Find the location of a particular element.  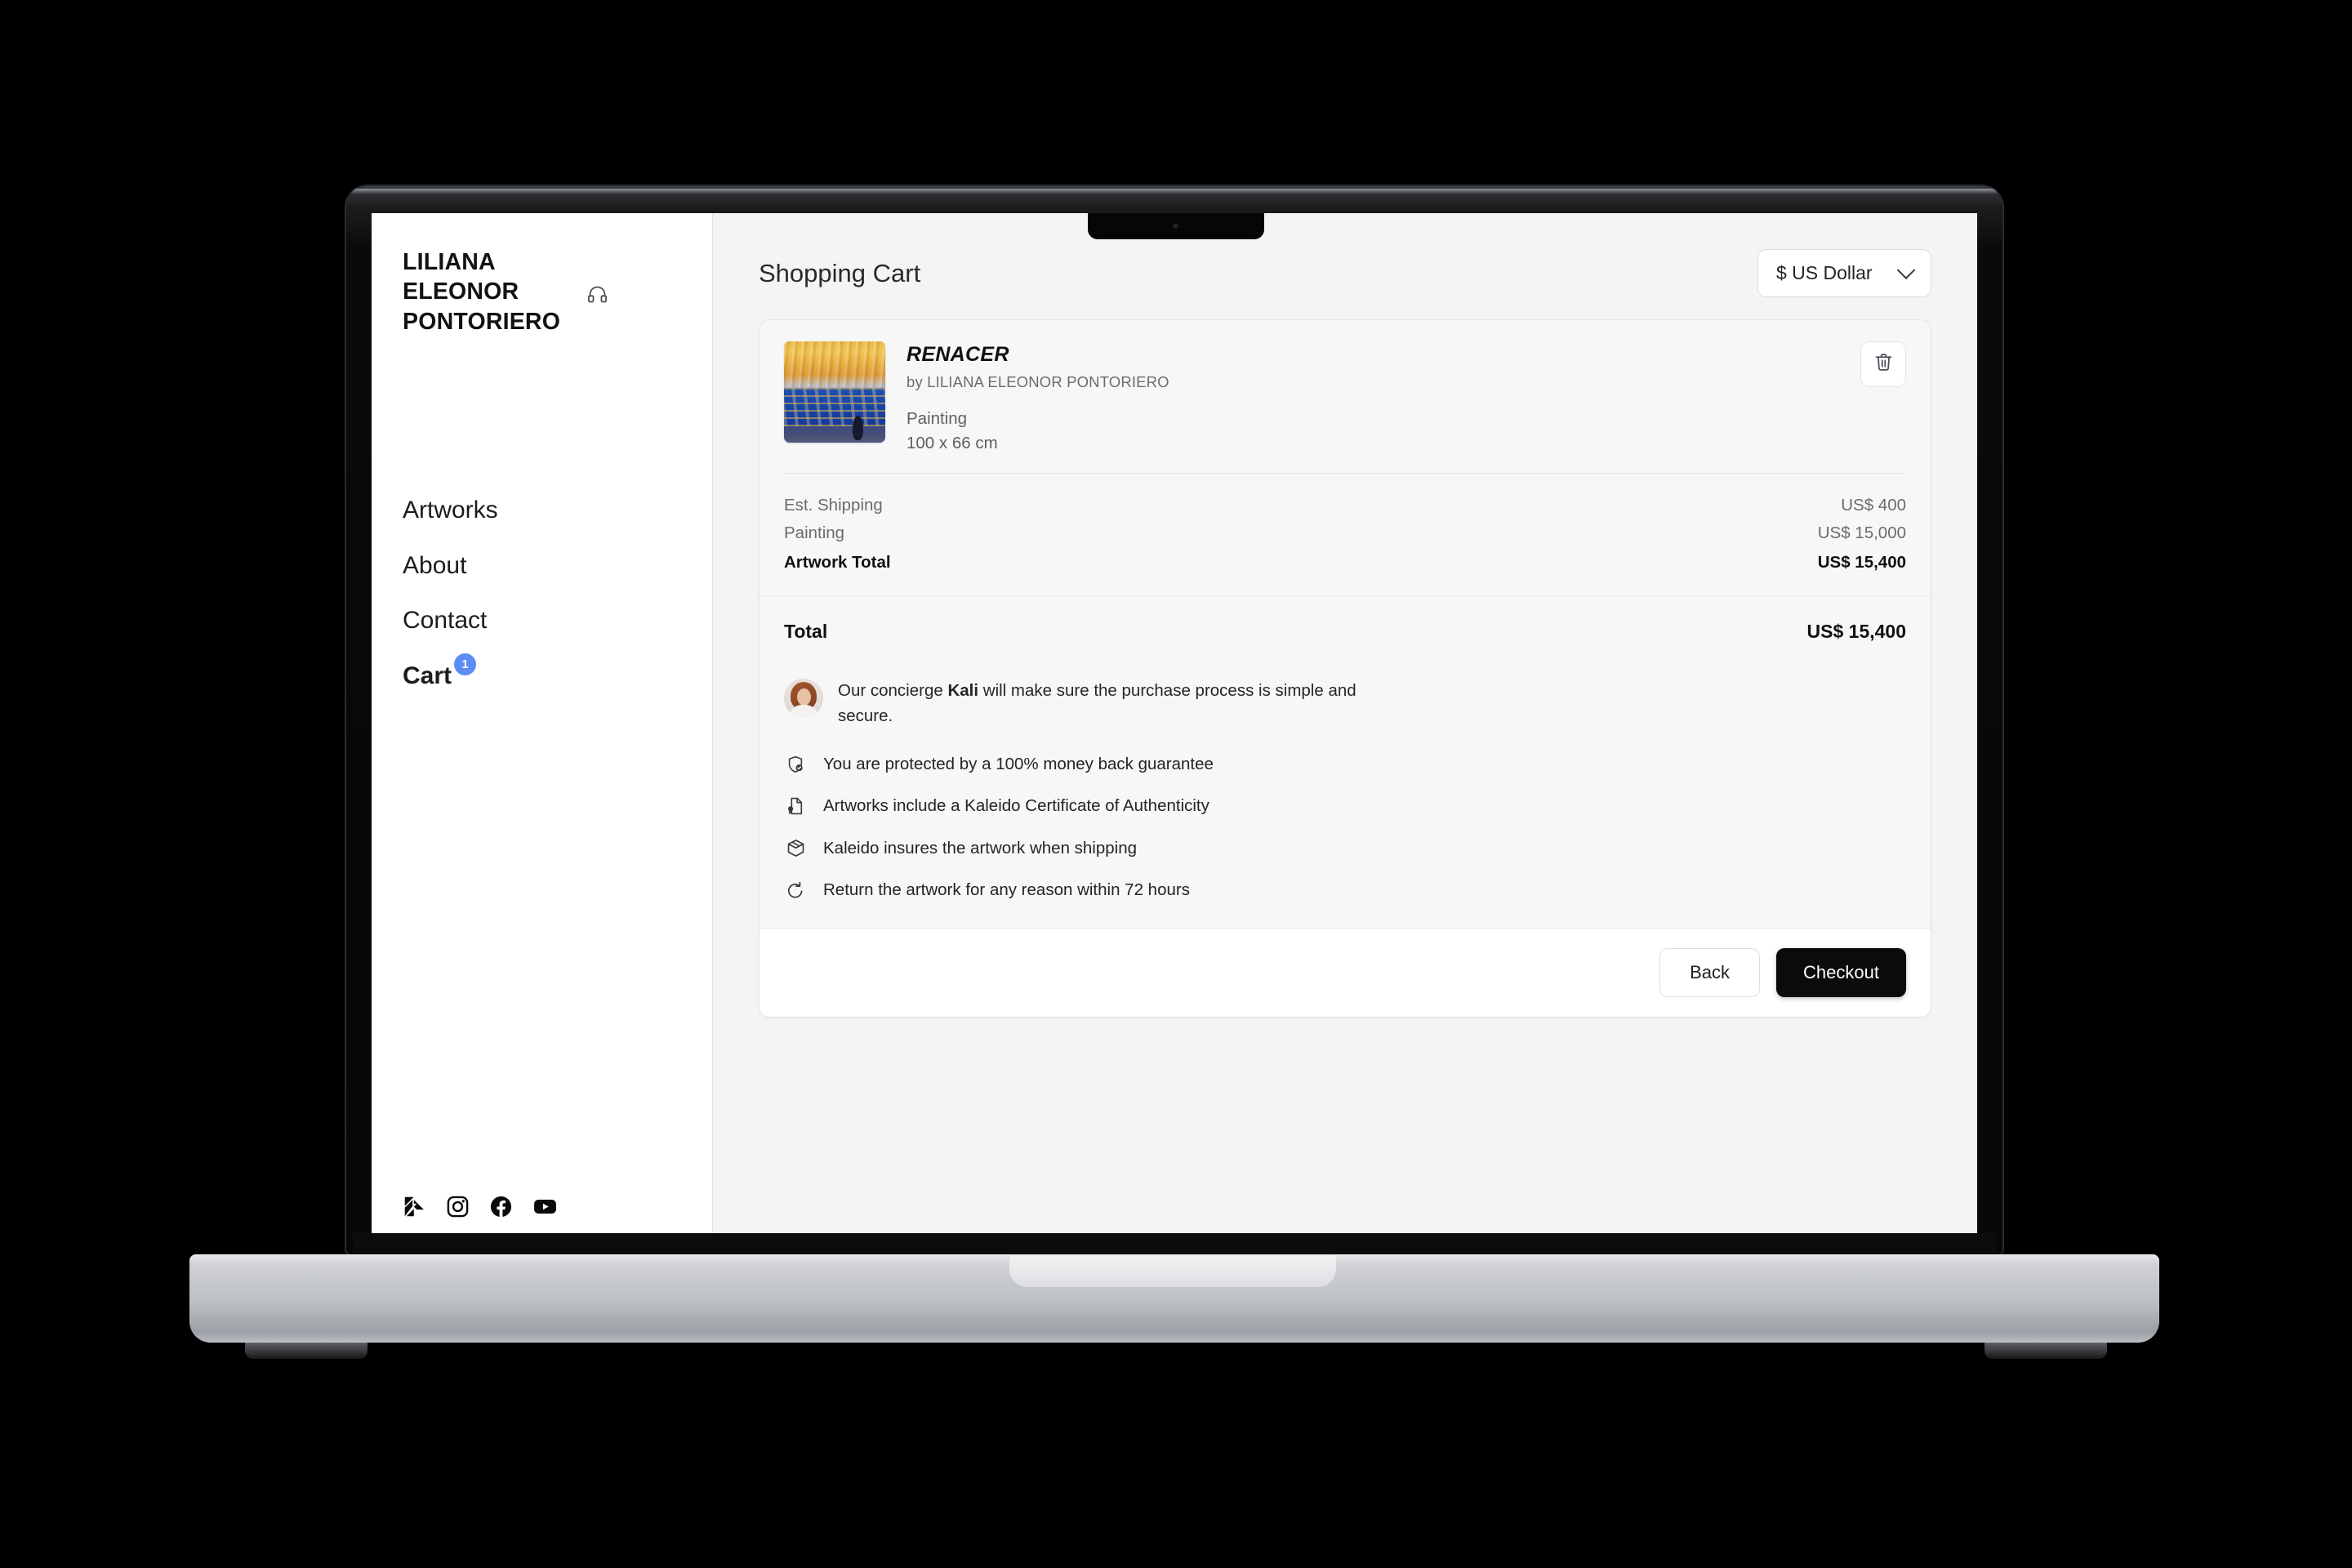

sidebar-item-label: About is located at coordinates (435, 565).